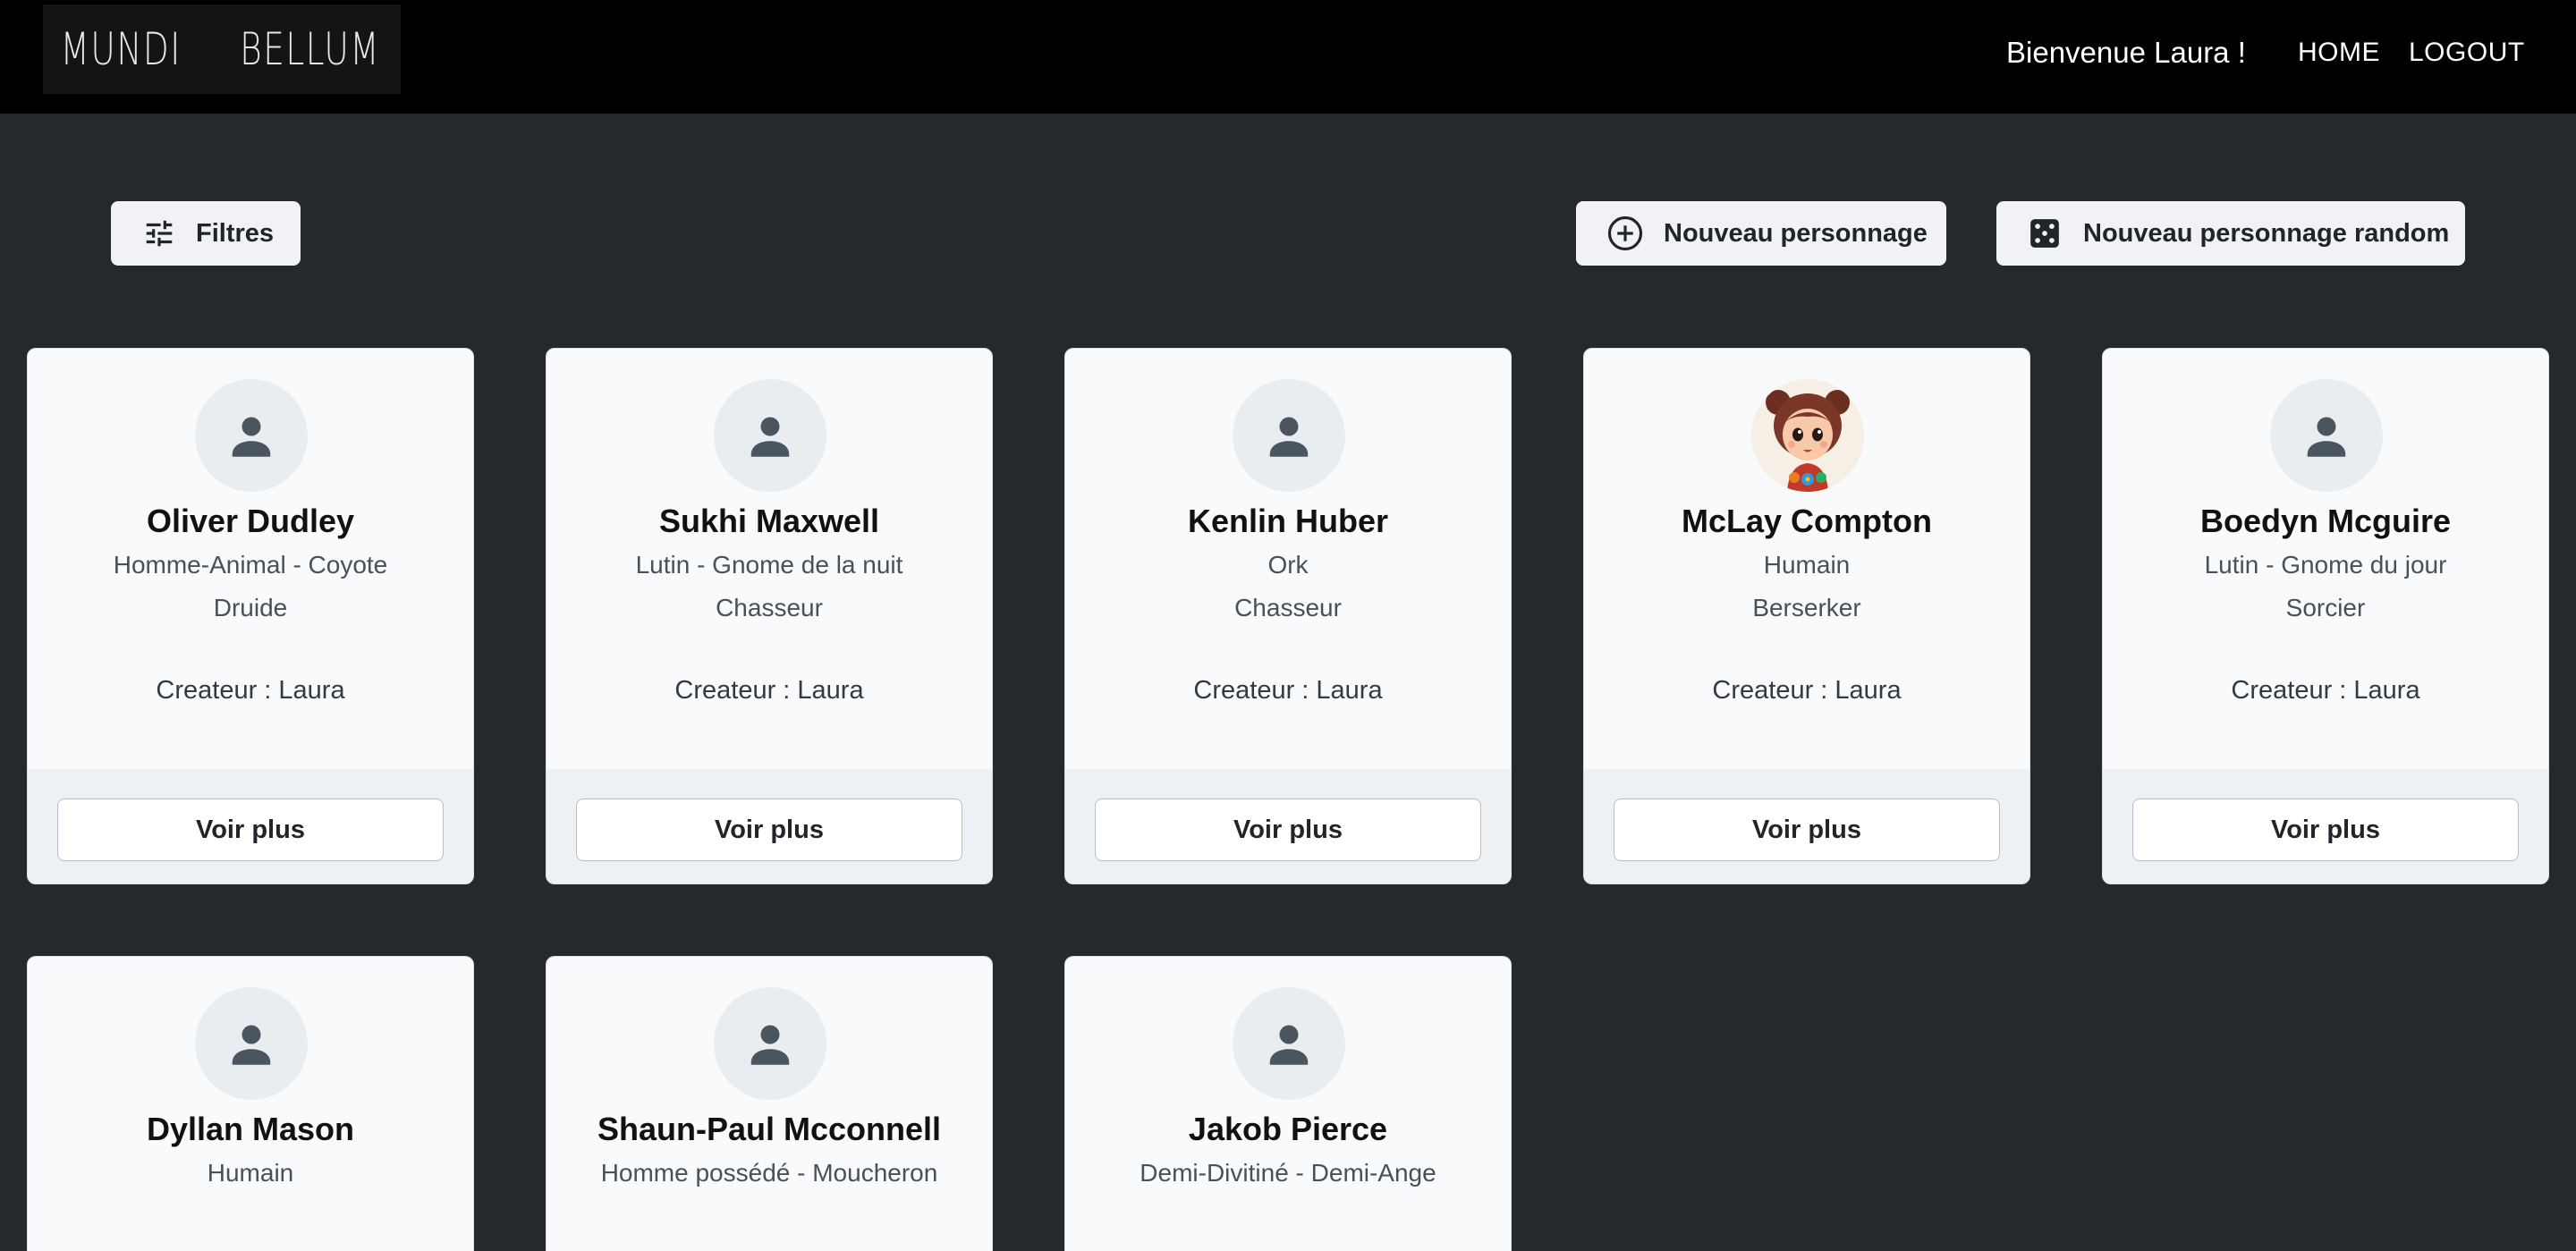  What do you see at coordinates (1796, 233) in the screenshot?
I see `new-character-label: Nouveau personnage` at bounding box center [1796, 233].